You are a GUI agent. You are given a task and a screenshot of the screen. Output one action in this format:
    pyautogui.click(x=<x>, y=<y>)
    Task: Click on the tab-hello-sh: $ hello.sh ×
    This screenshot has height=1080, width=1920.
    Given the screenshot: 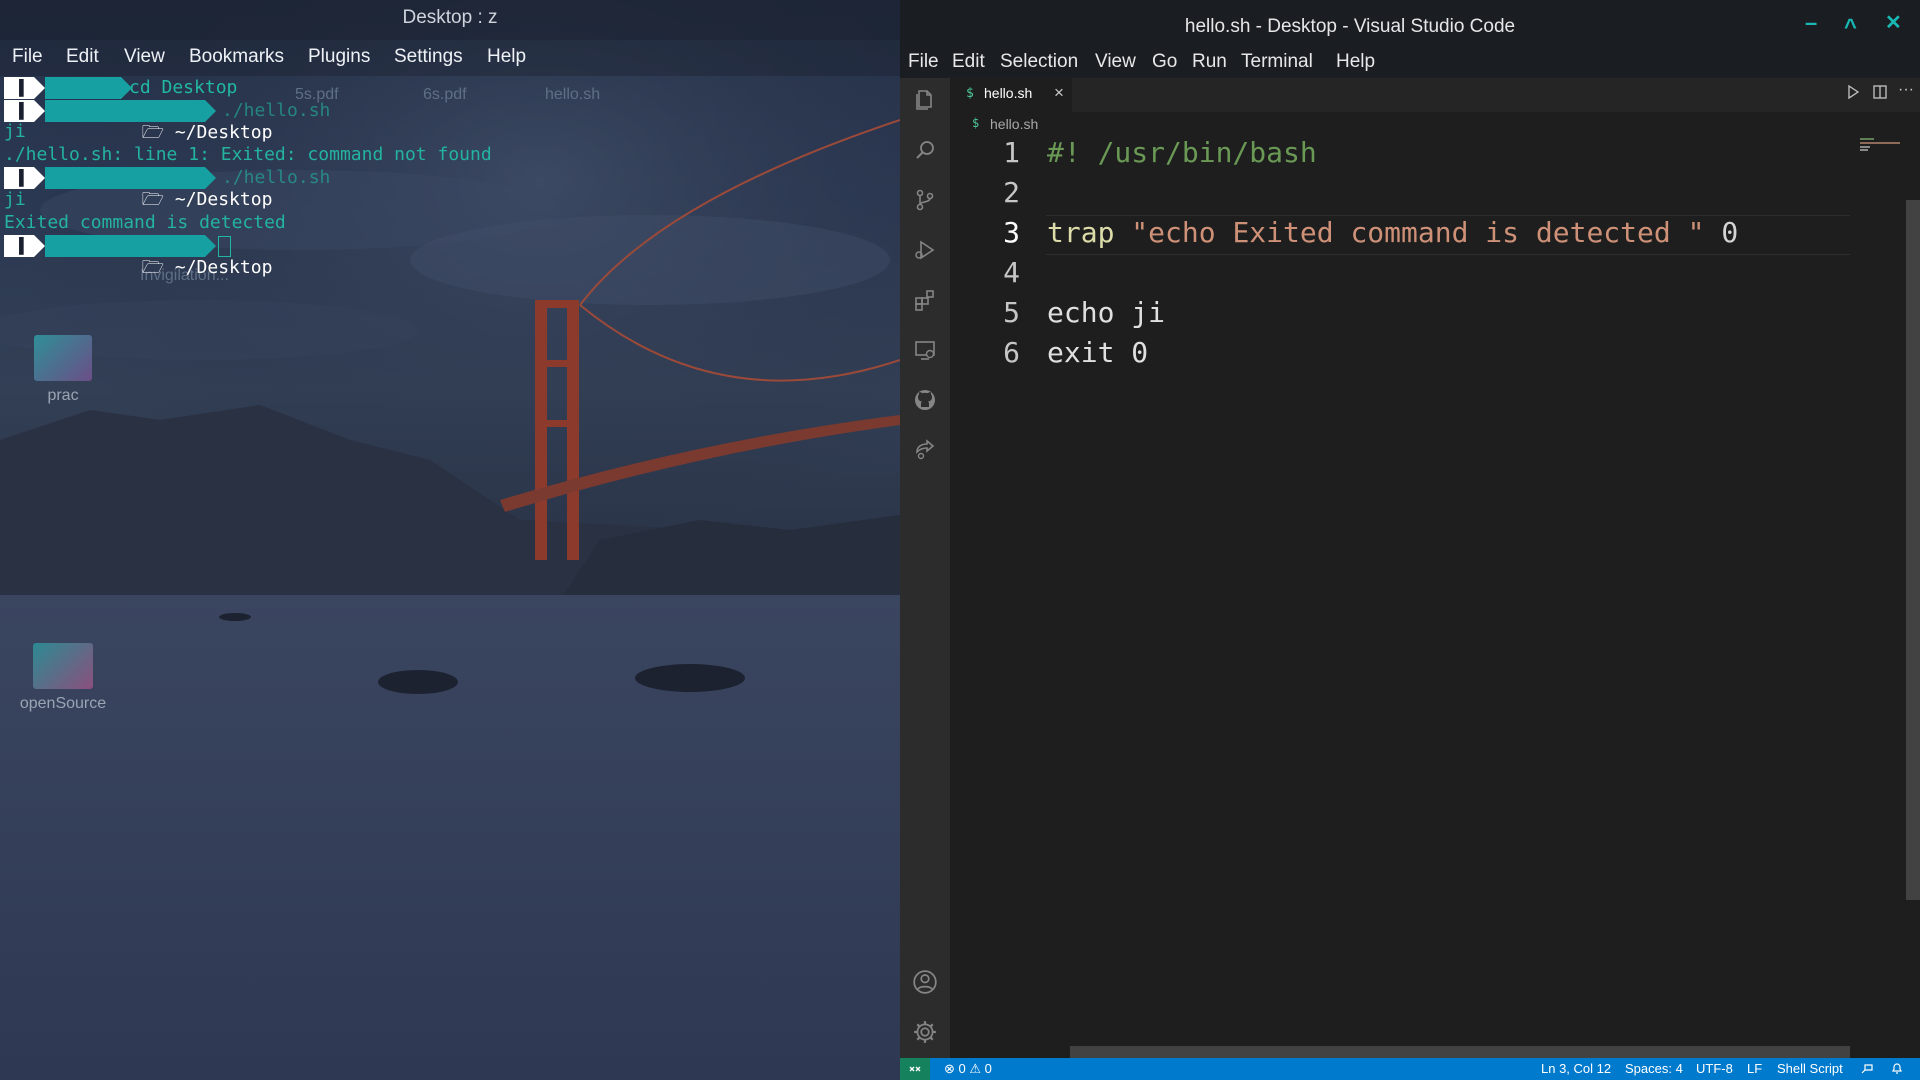 What is the action you would take?
    pyautogui.click(x=1011, y=95)
    